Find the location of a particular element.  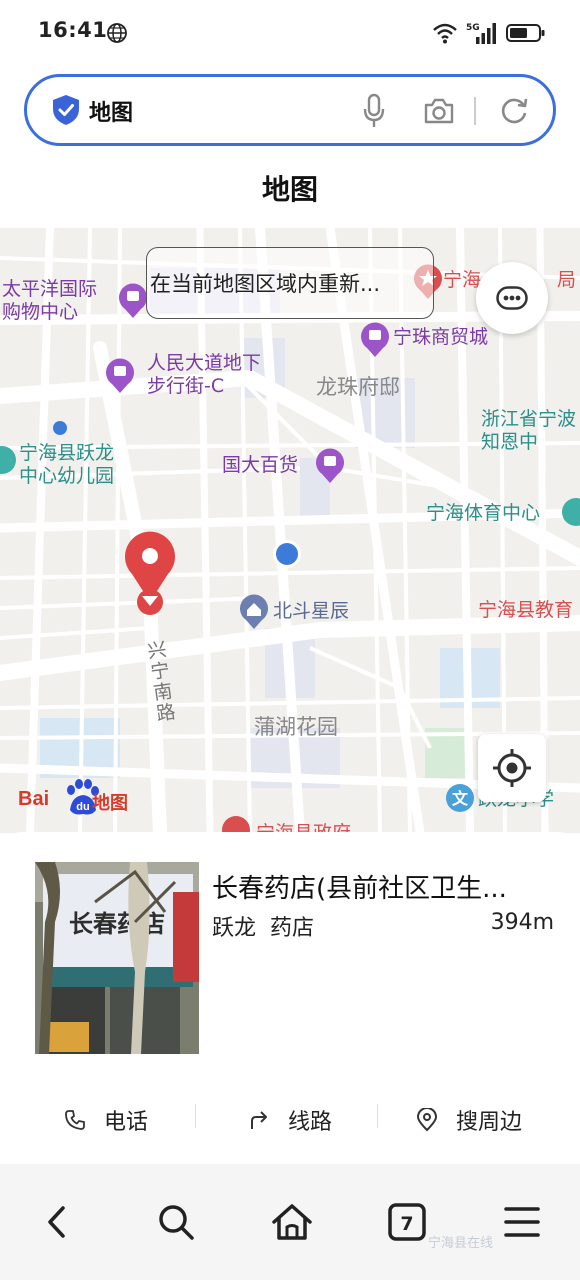

search-icon is located at coordinates (176, 1222).